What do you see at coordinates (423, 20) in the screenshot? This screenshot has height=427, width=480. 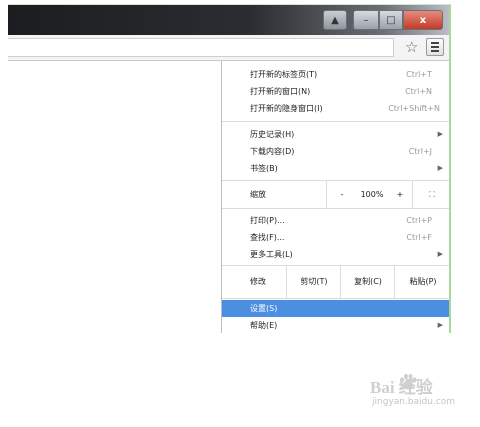 I see `close-button: x` at bounding box center [423, 20].